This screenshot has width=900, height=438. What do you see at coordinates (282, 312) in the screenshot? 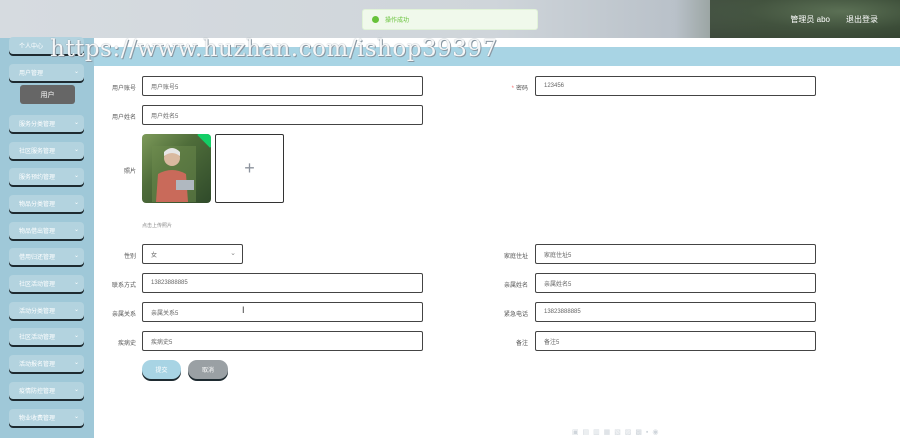
I see `relation-input: 亲属关系5` at bounding box center [282, 312].